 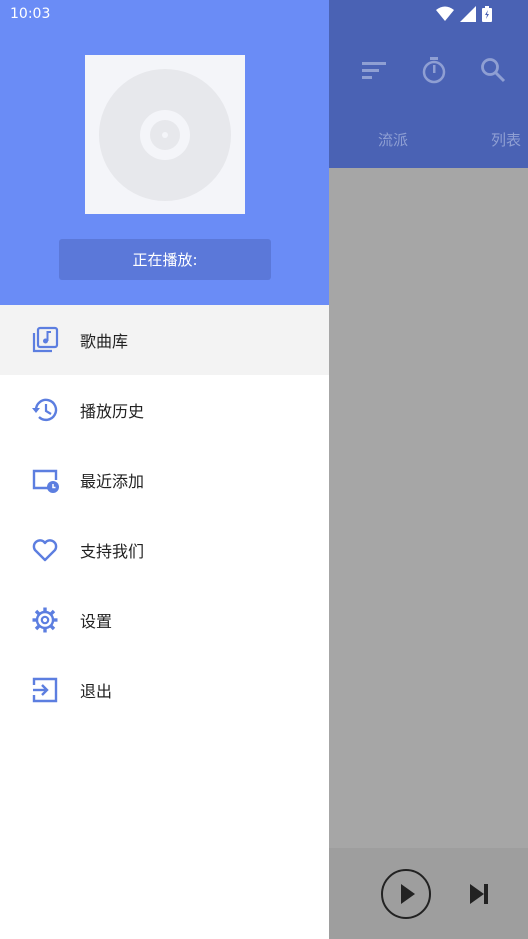 I want to click on menu-label: 播放历史, so click(x=112, y=411).